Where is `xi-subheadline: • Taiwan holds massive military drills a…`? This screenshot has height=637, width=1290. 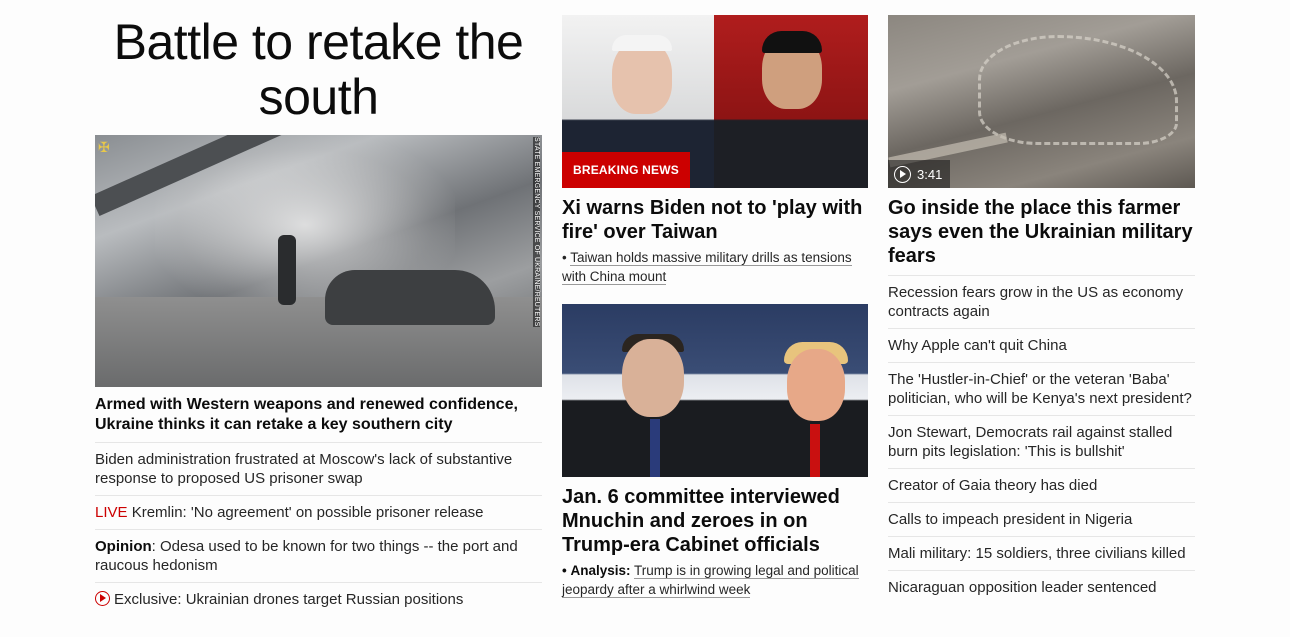
xi-subheadline: • Taiwan holds massive military drills a… is located at coordinates (715, 267).